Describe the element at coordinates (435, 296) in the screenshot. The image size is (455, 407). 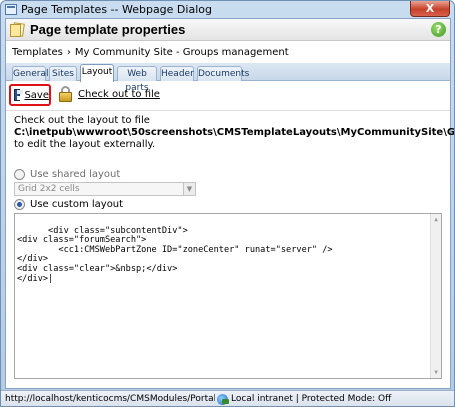
I see `editor-scrollbar: ▲ ▼` at that location.